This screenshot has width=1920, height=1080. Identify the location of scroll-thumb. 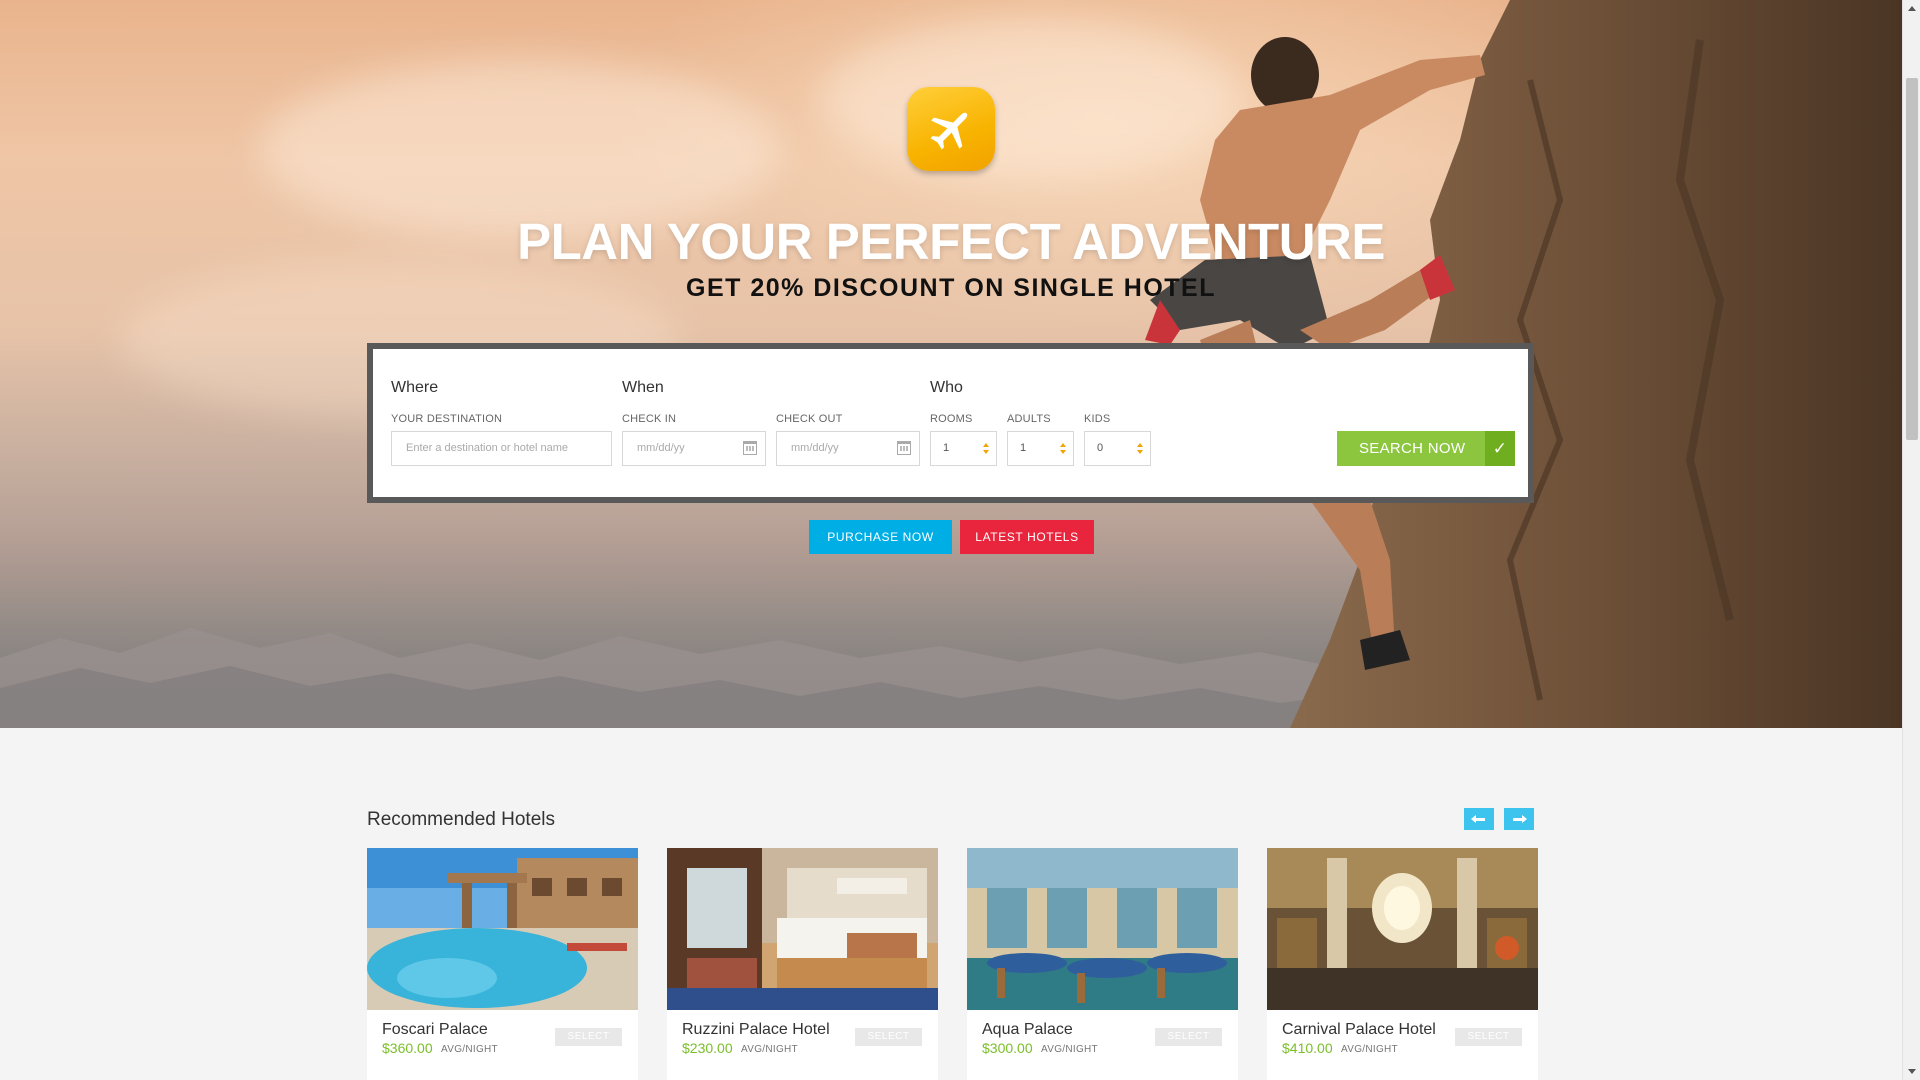
(1912, 259).